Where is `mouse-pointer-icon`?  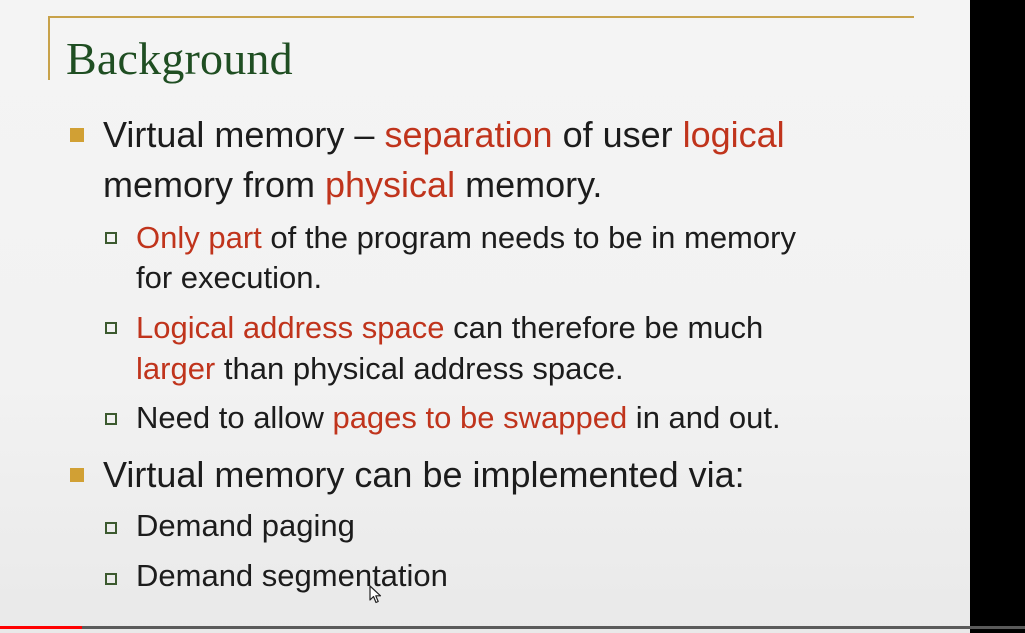 mouse-pointer-icon is located at coordinates (375, 594).